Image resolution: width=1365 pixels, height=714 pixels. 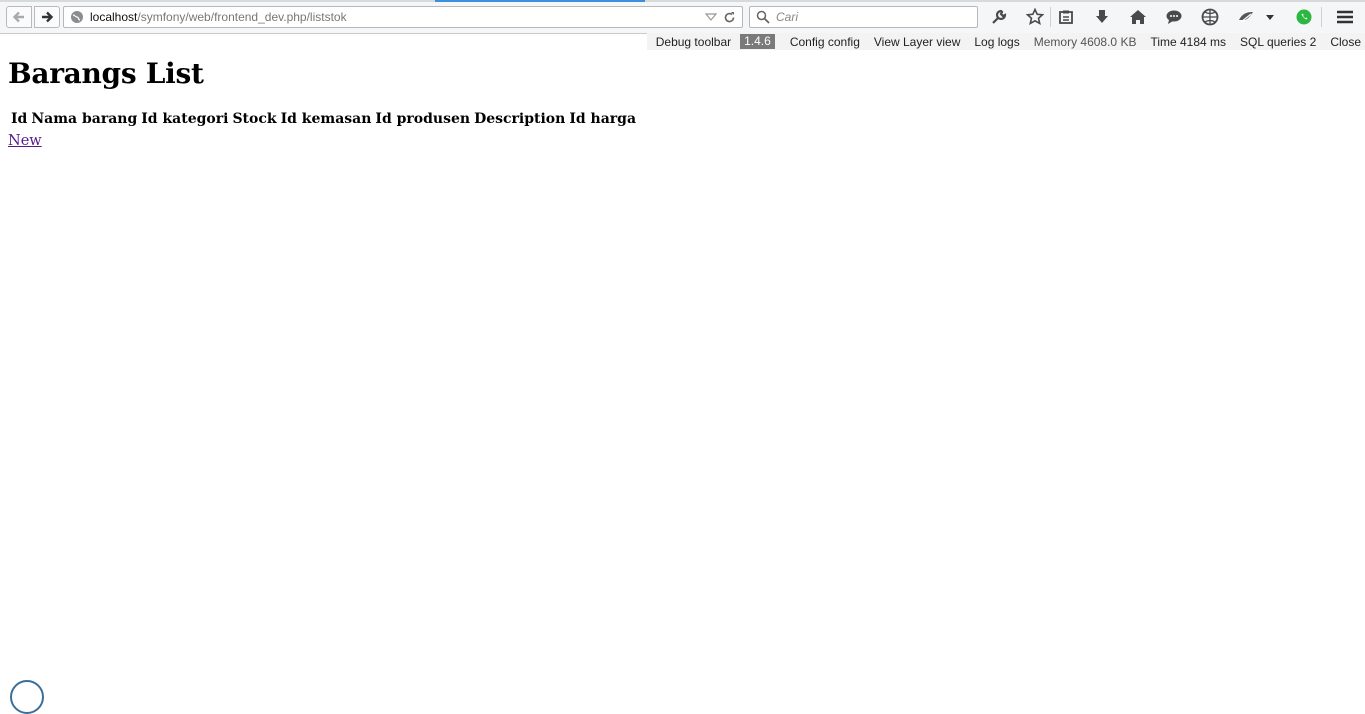 What do you see at coordinates (763, 17) in the screenshot?
I see `magnifier-icon` at bounding box center [763, 17].